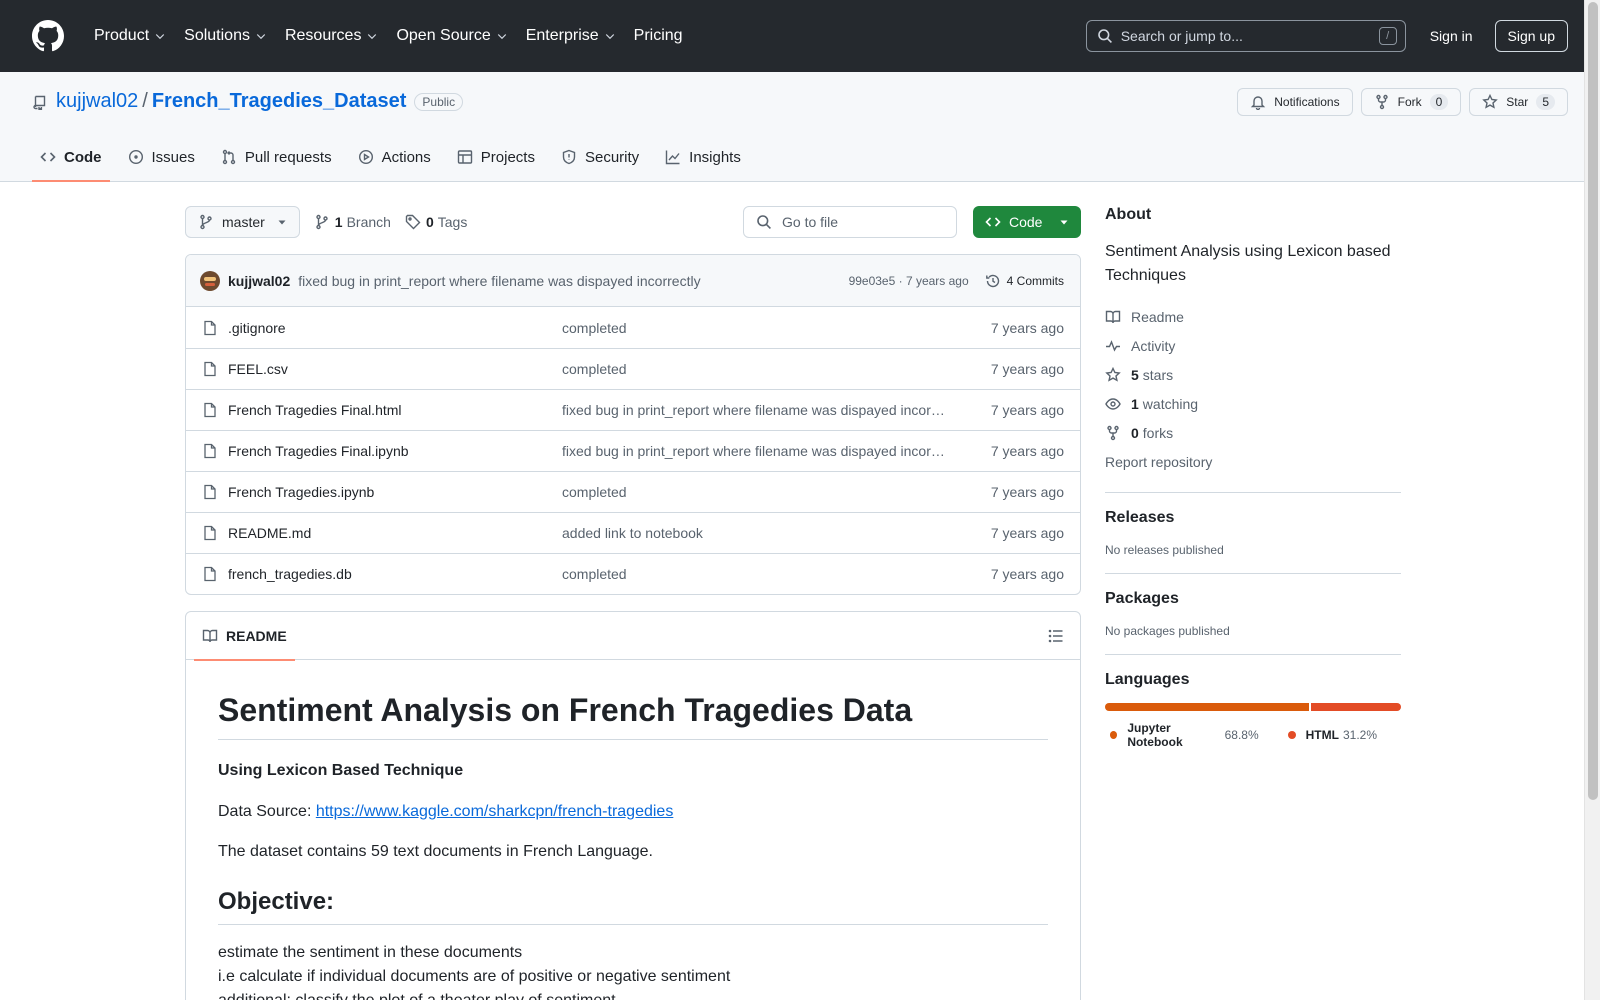  What do you see at coordinates (1056, 636) in the screenshot?
I see `list-icon` at bounding box center [1056, 636].